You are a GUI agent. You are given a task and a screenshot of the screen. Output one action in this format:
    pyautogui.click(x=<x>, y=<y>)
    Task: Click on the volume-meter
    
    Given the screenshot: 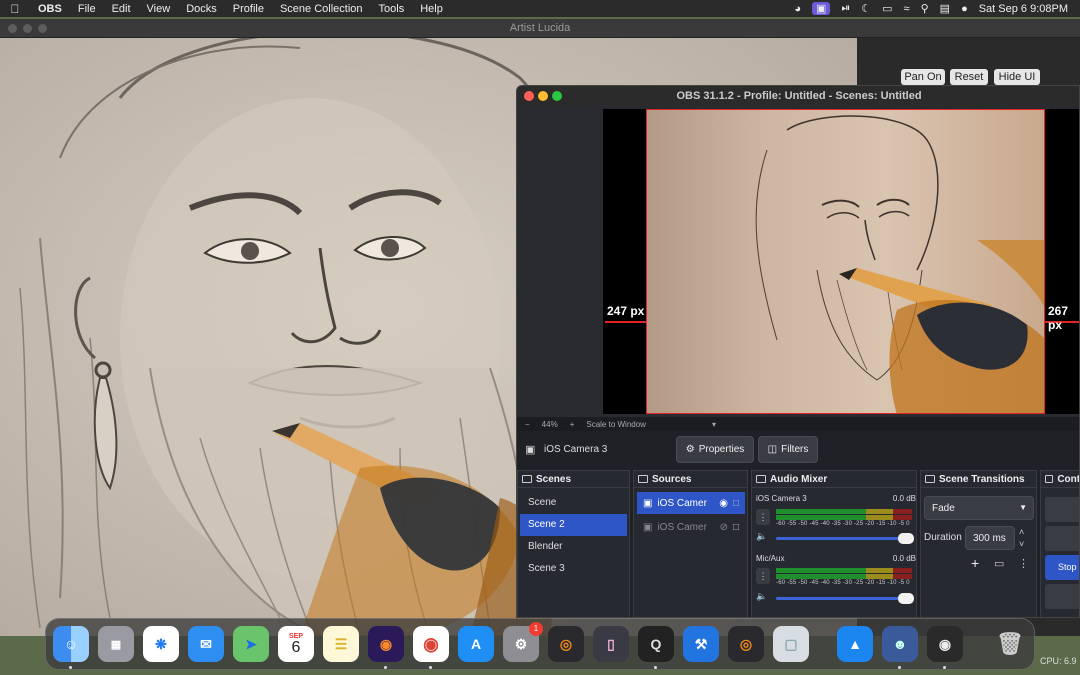 What is the action you would take?
    pyautogui.click(x=844, y=517)
    